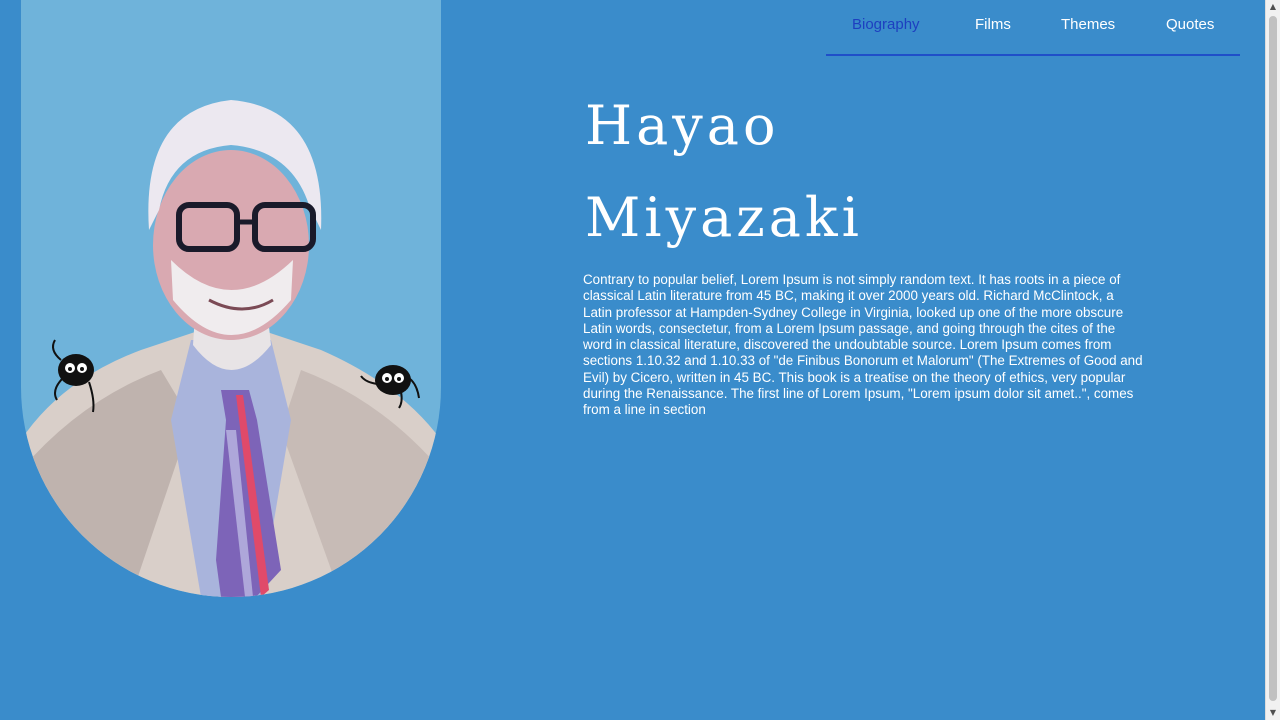  What do you see at coordinates (1033, 28) in the screenshot?
I see `main-nav: Biography Films Themes Quotes` at bounding box center [1033, 28].